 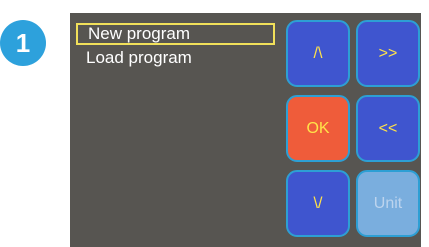 What do you see at coordinates (318, 128) in the screenshot?
I see `ok-button: OK` at bounding box center [318, 128].